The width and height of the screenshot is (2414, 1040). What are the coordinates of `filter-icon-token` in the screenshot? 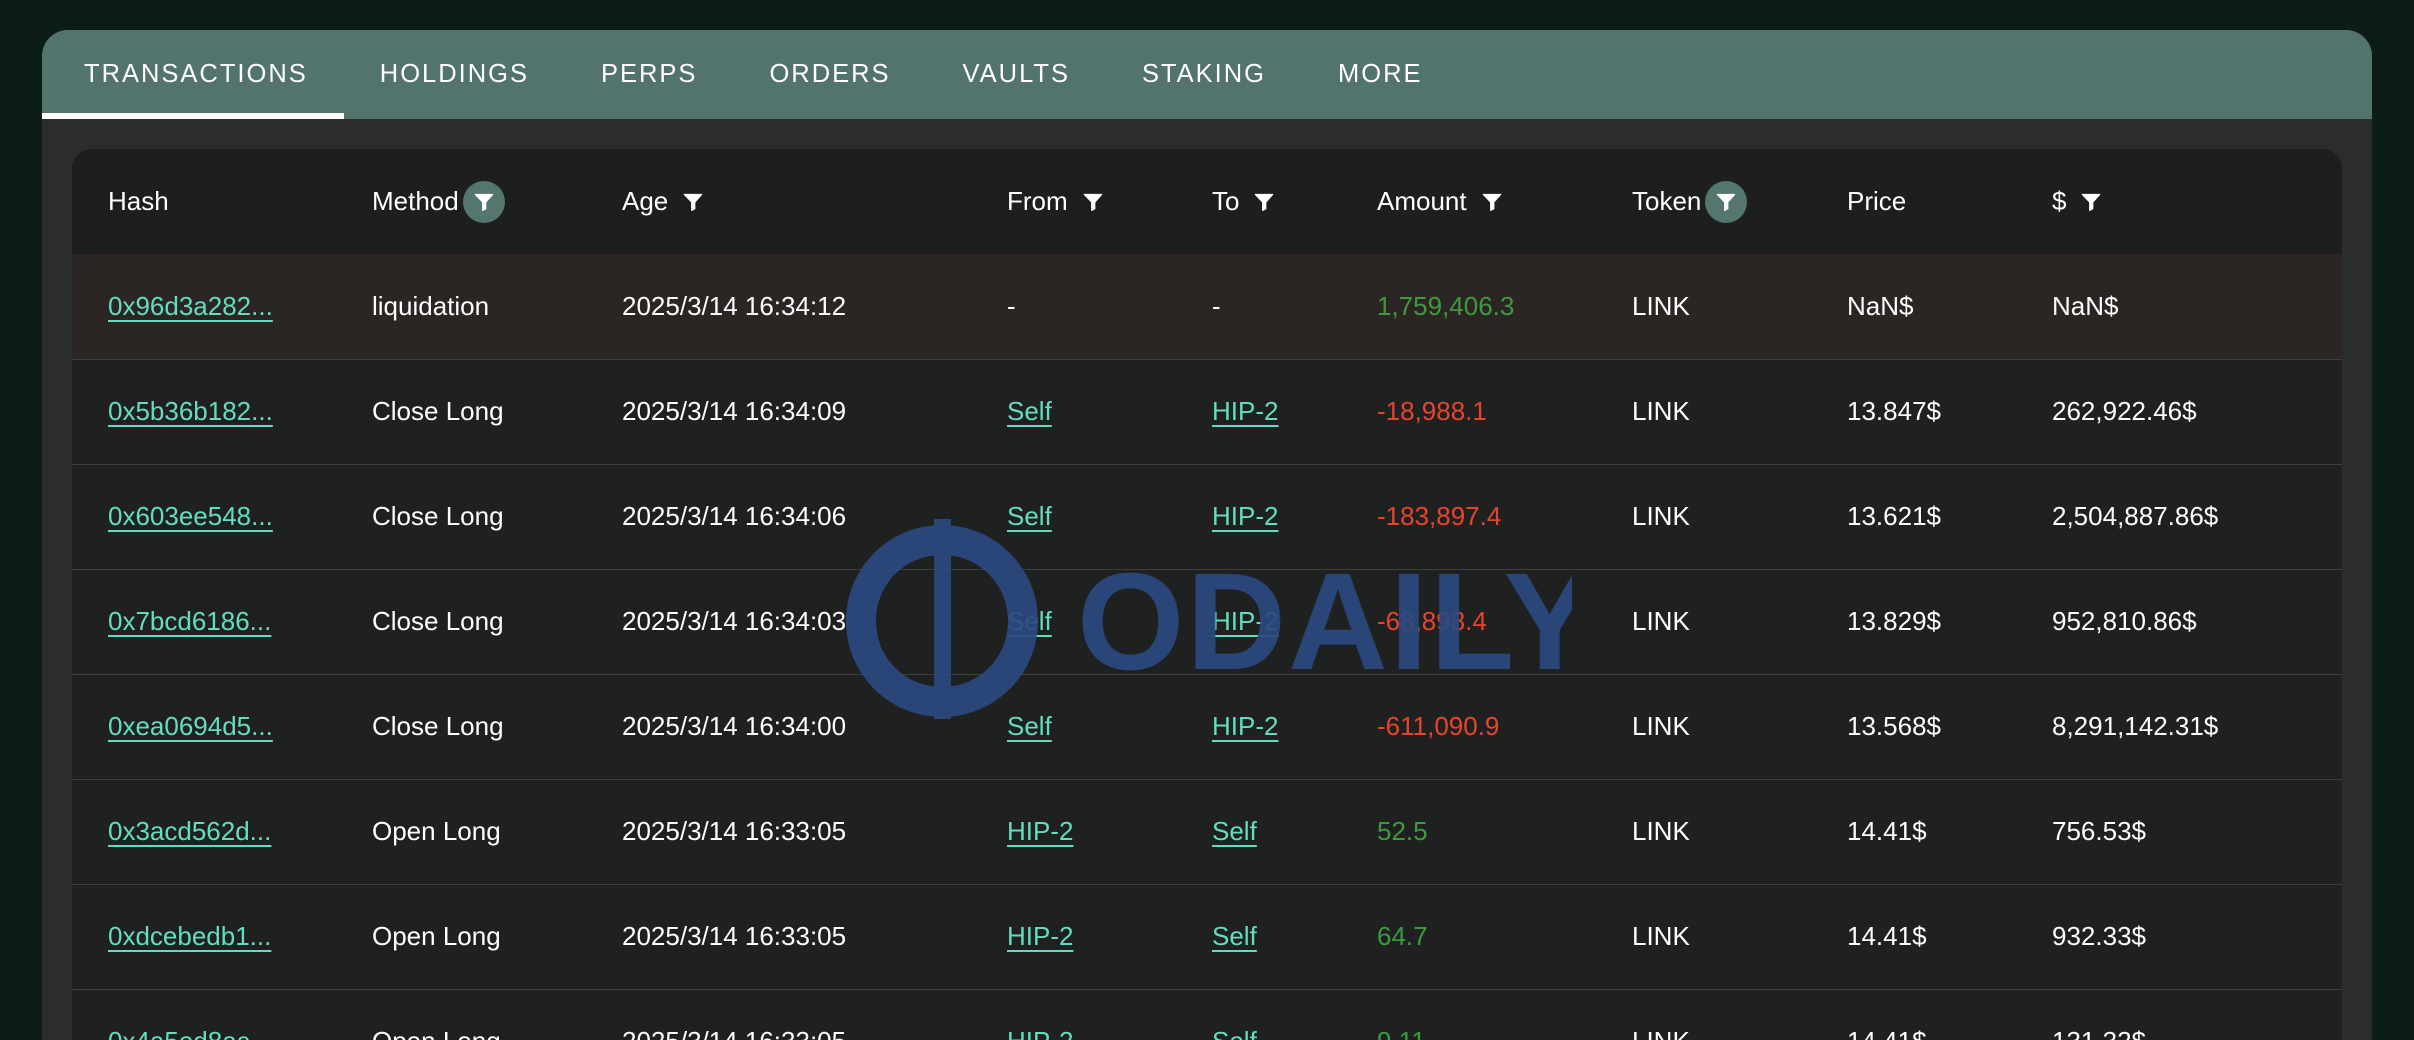 It's located at (1726, 201).